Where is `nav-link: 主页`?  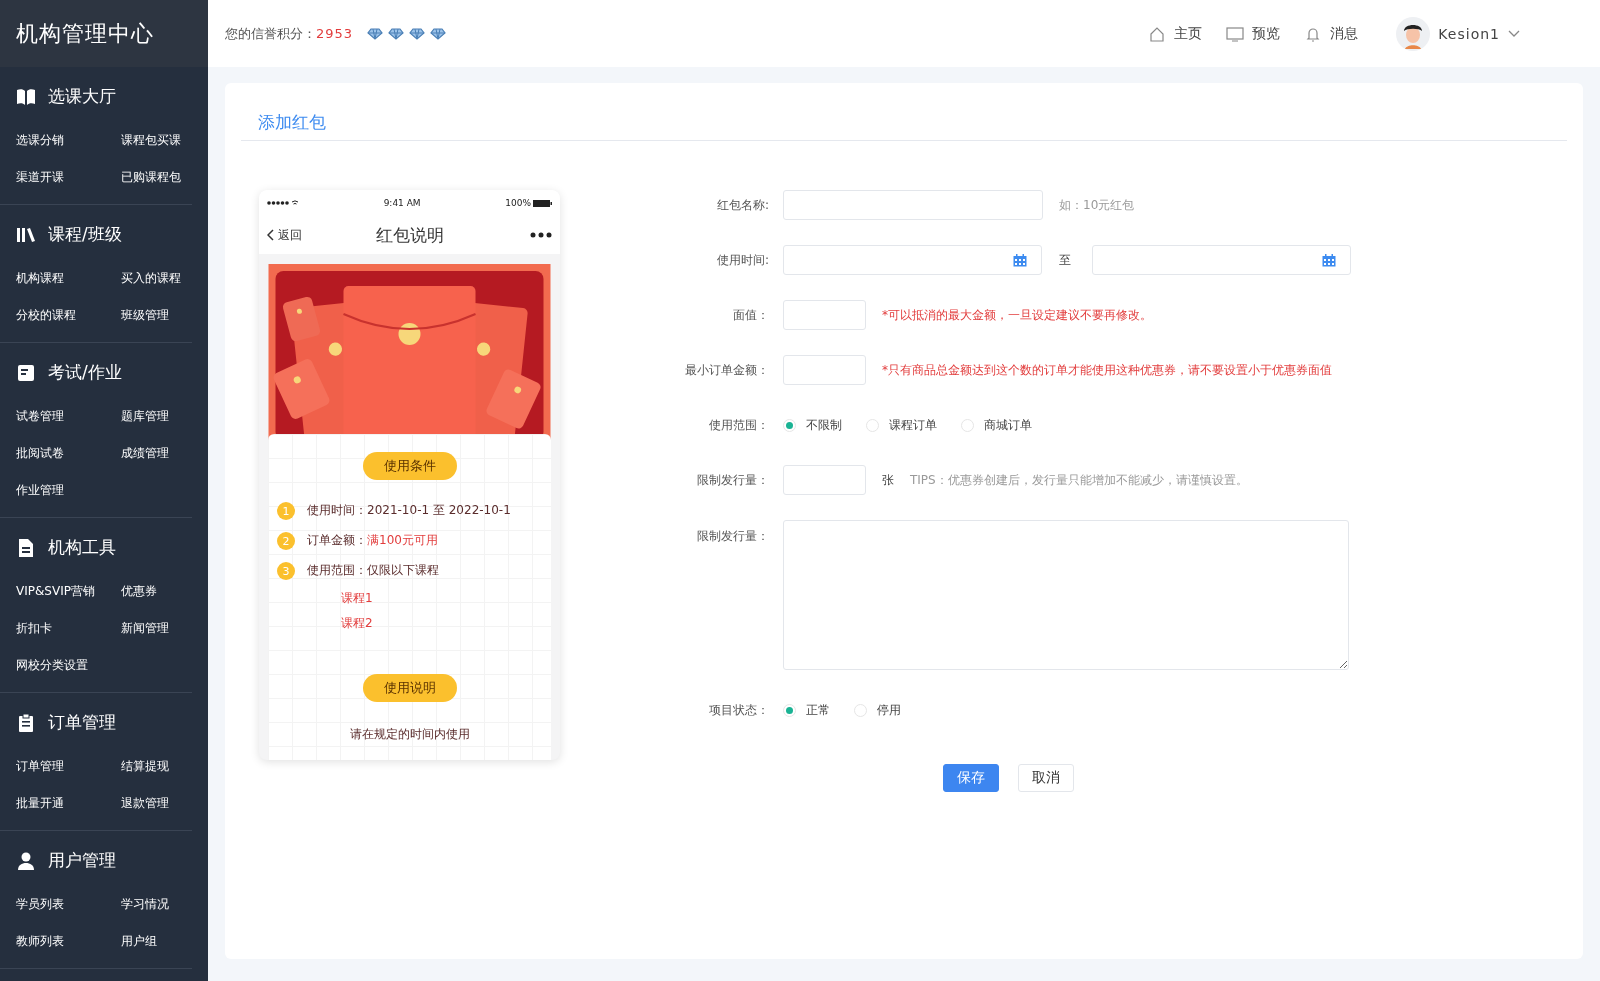 nav-link: 主页 is located at coordinates (1175, 33).